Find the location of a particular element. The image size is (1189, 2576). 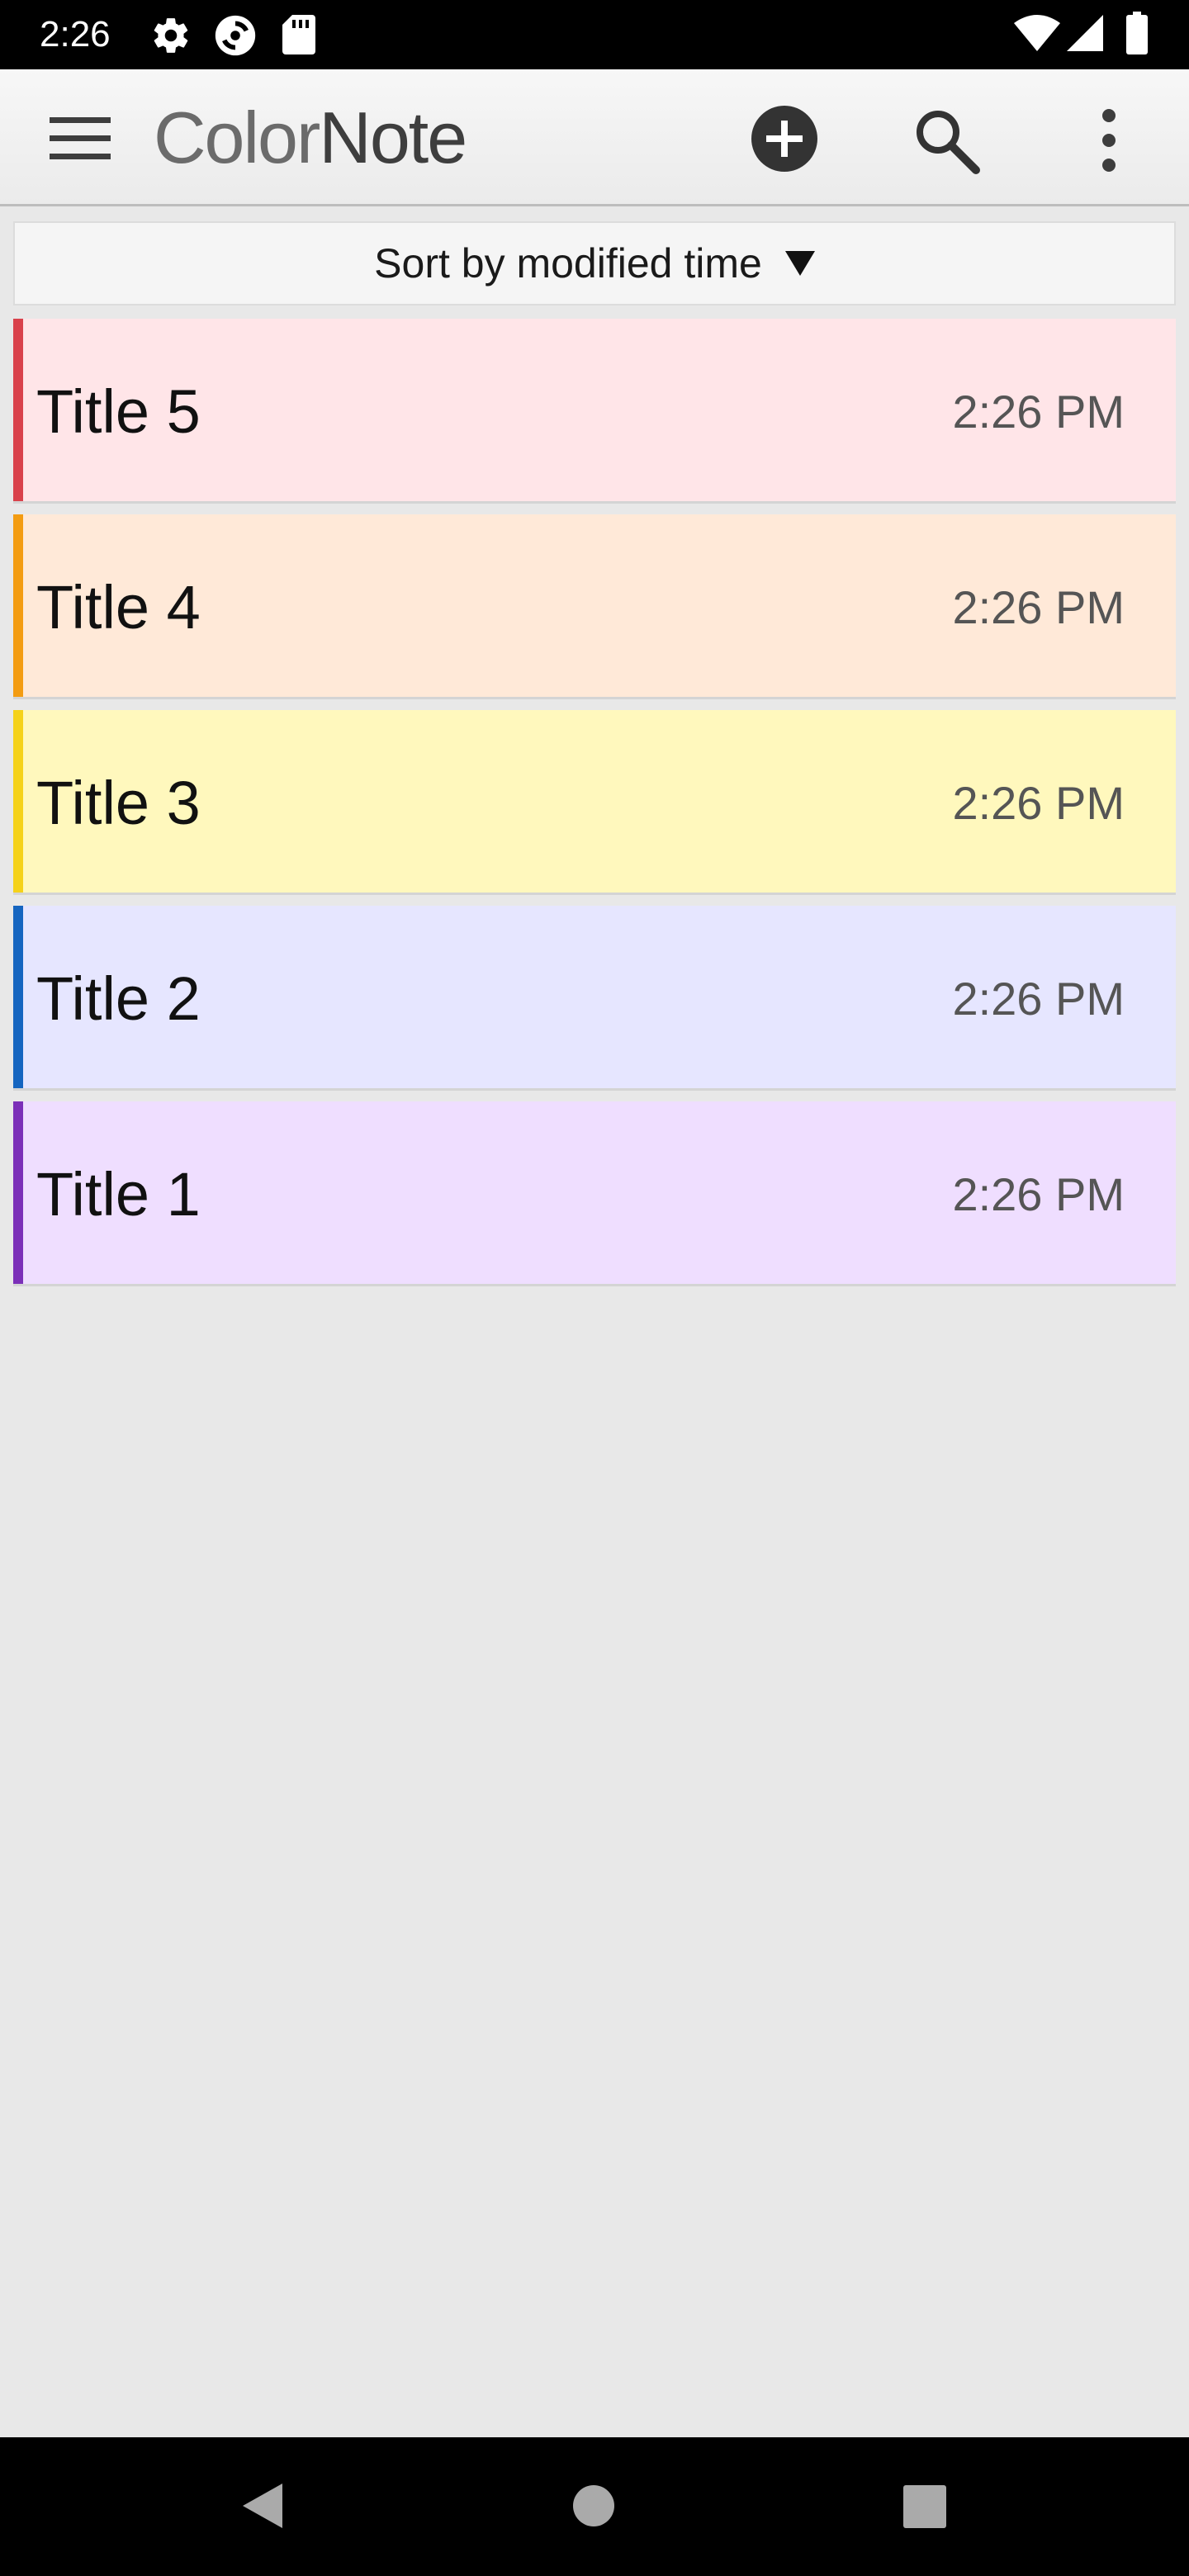

recents-button is located at coordinates (924, 2508).